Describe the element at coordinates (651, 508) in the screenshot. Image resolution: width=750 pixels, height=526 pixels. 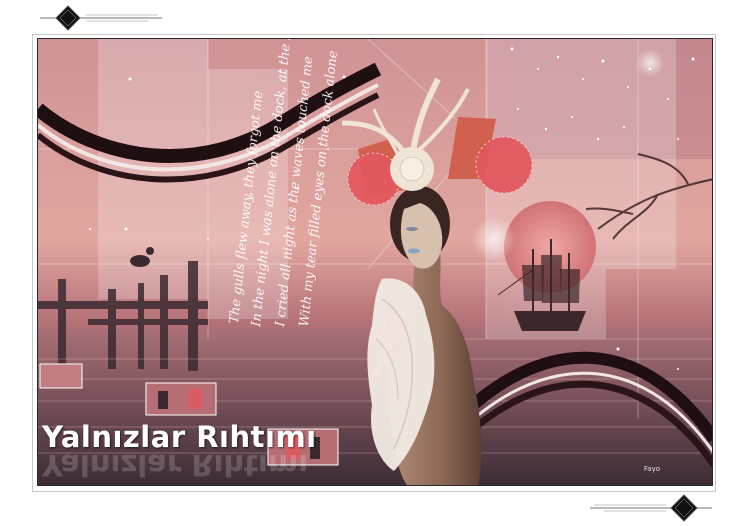
I see `bottom-right-diamond-ornament-icon` at that location.